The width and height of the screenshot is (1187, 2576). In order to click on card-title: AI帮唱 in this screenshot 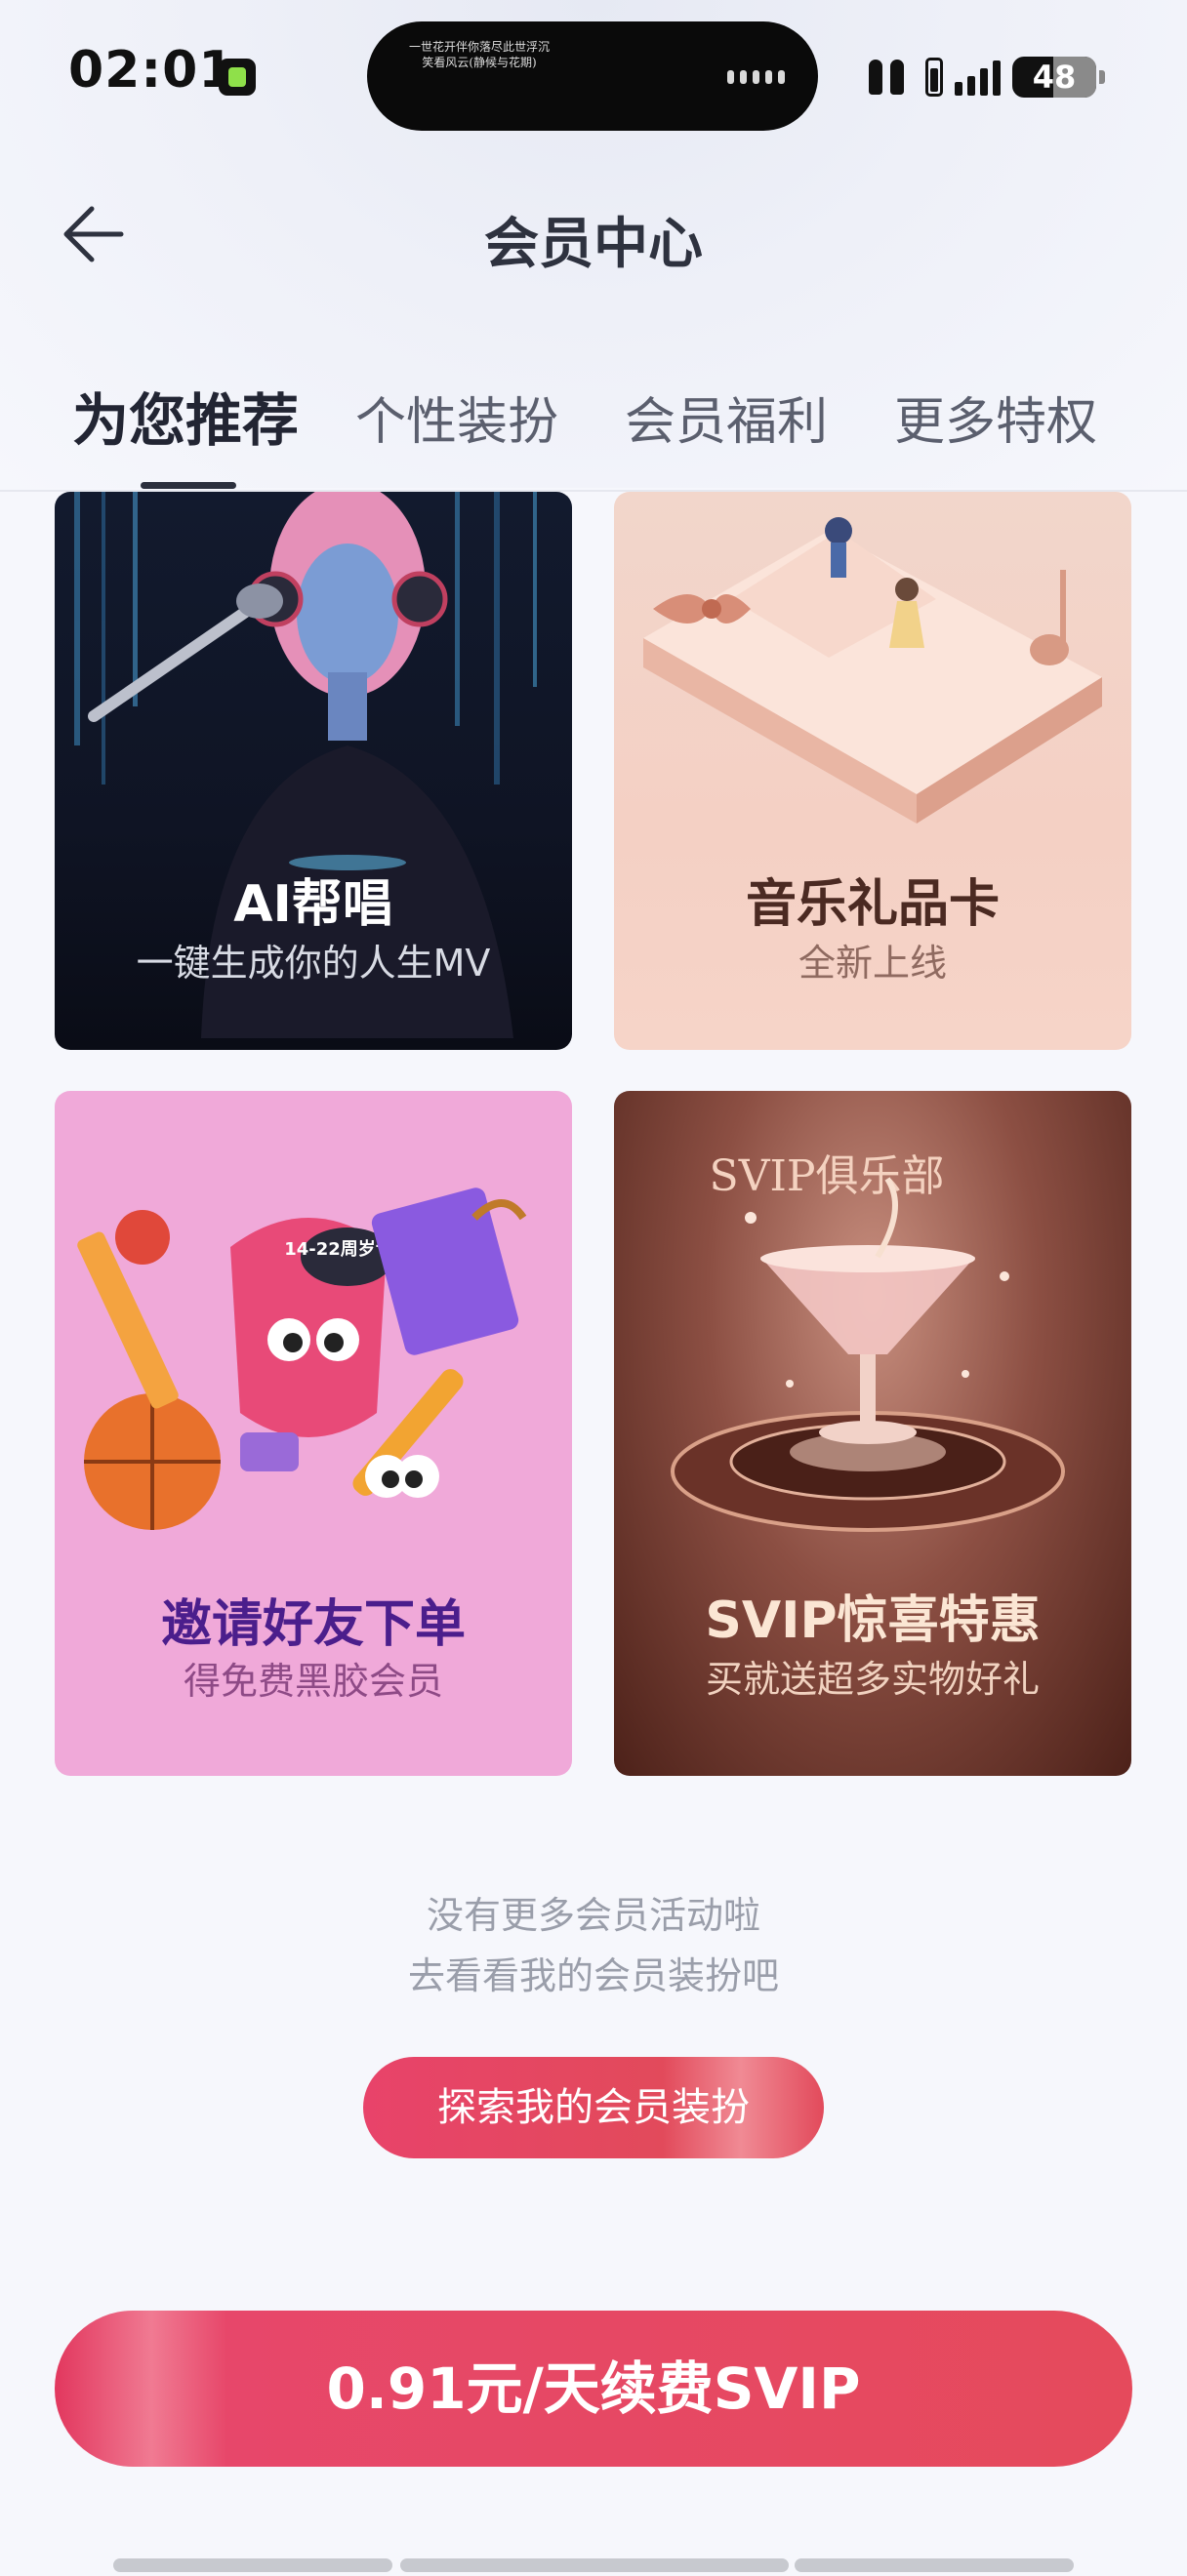, I will do `click(313, 904)`.